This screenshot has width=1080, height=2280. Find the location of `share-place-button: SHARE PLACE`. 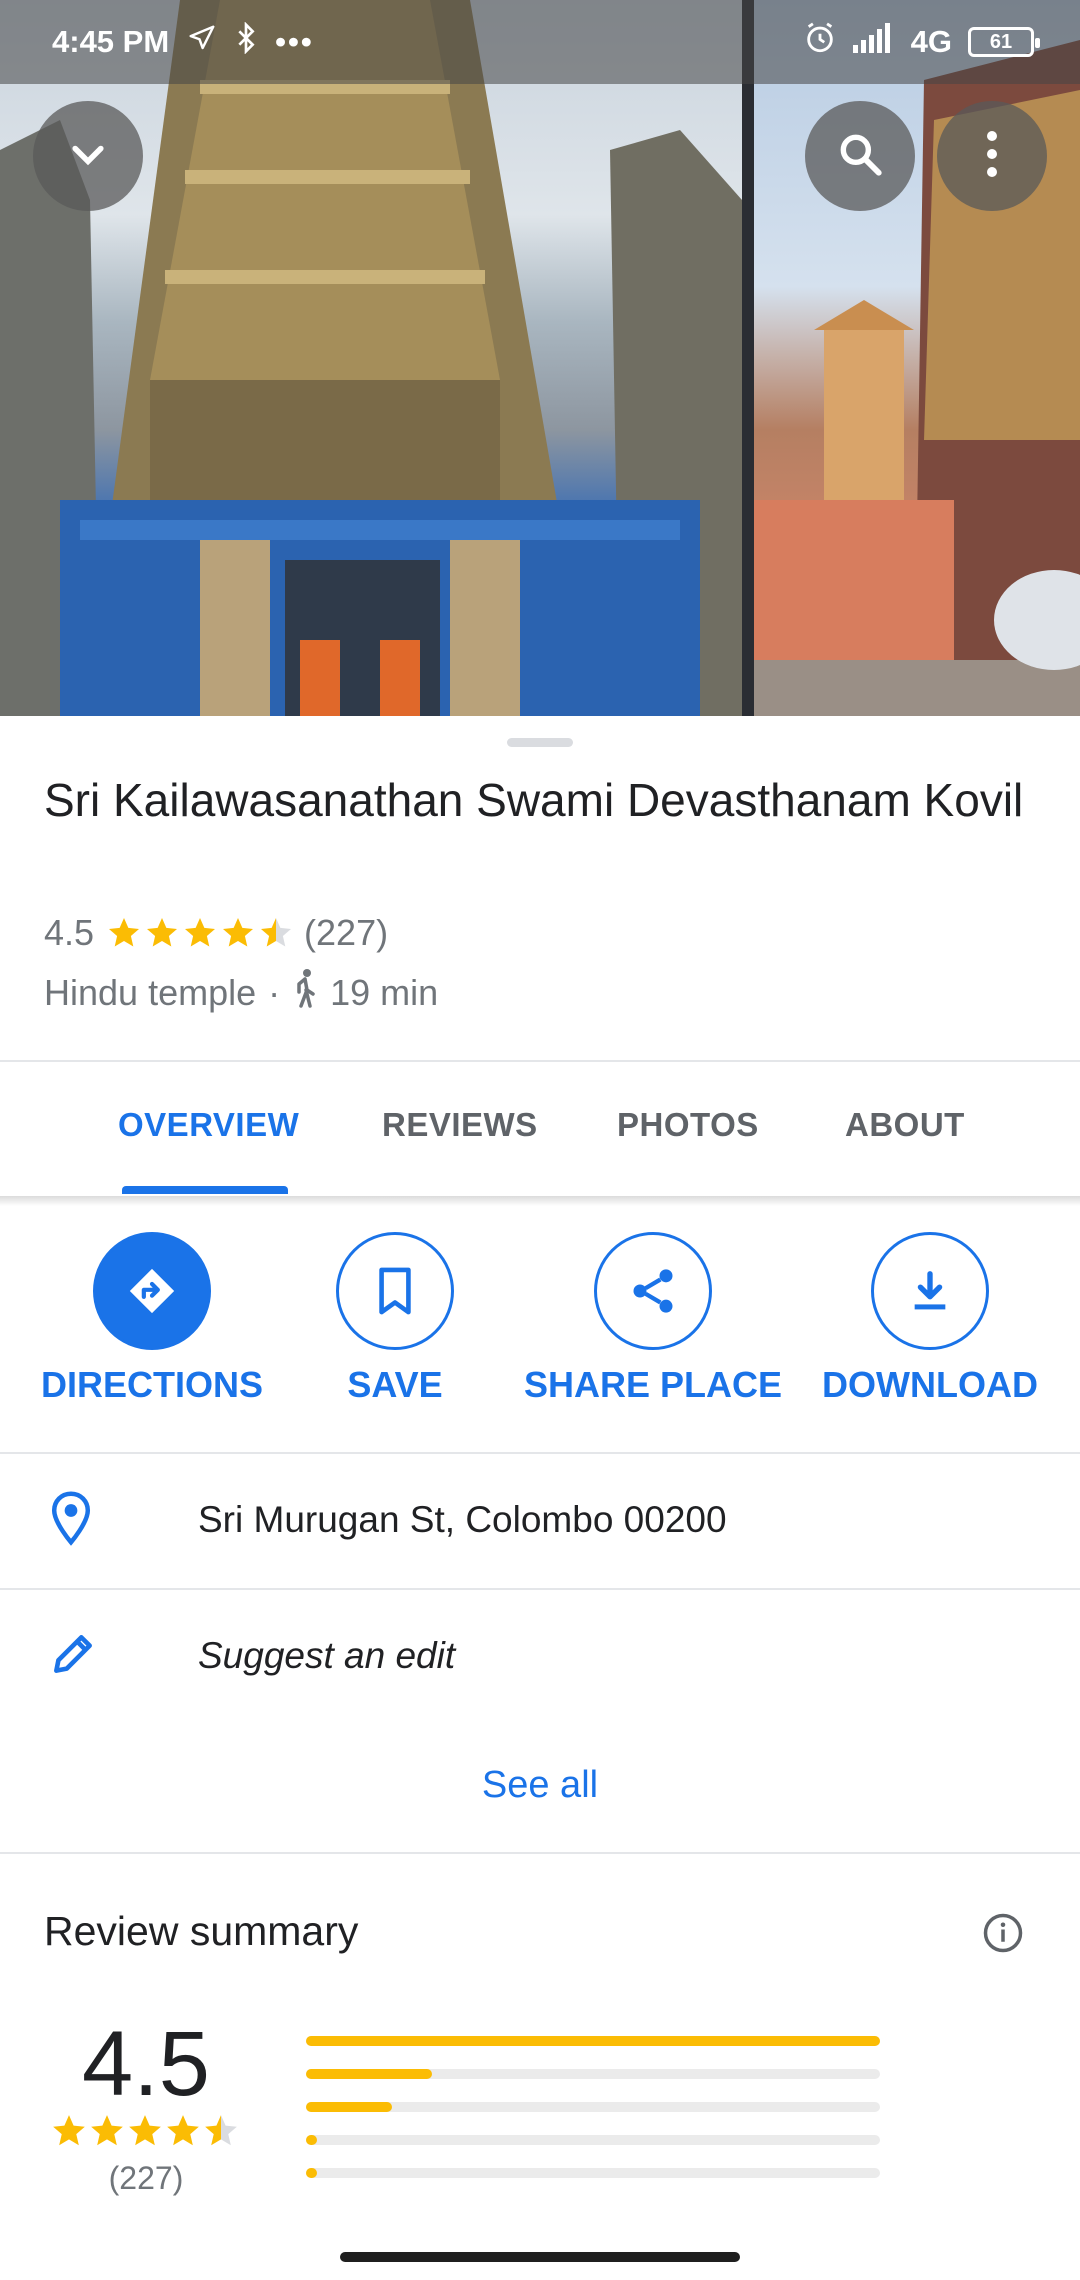

share-place-button: SHARE PLACE is located at coordinates (653, 1322).